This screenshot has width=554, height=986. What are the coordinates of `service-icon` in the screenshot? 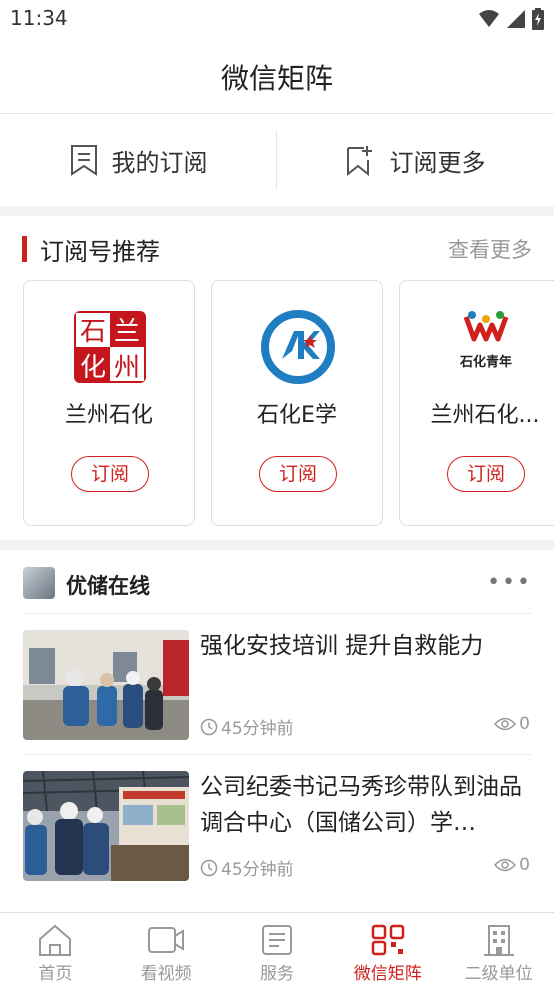 It's located at (276, 940).